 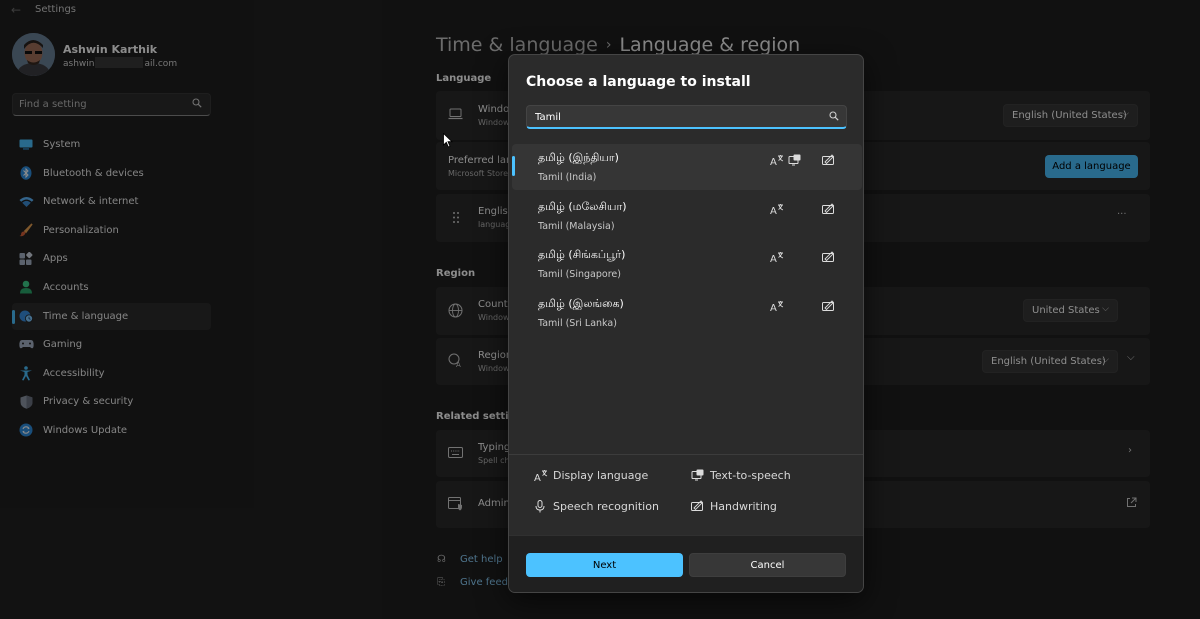 I want to click on list-item: தமிழ் (மலேசியா) Tamil (Malaysia) A, so click(x=687, y=216).